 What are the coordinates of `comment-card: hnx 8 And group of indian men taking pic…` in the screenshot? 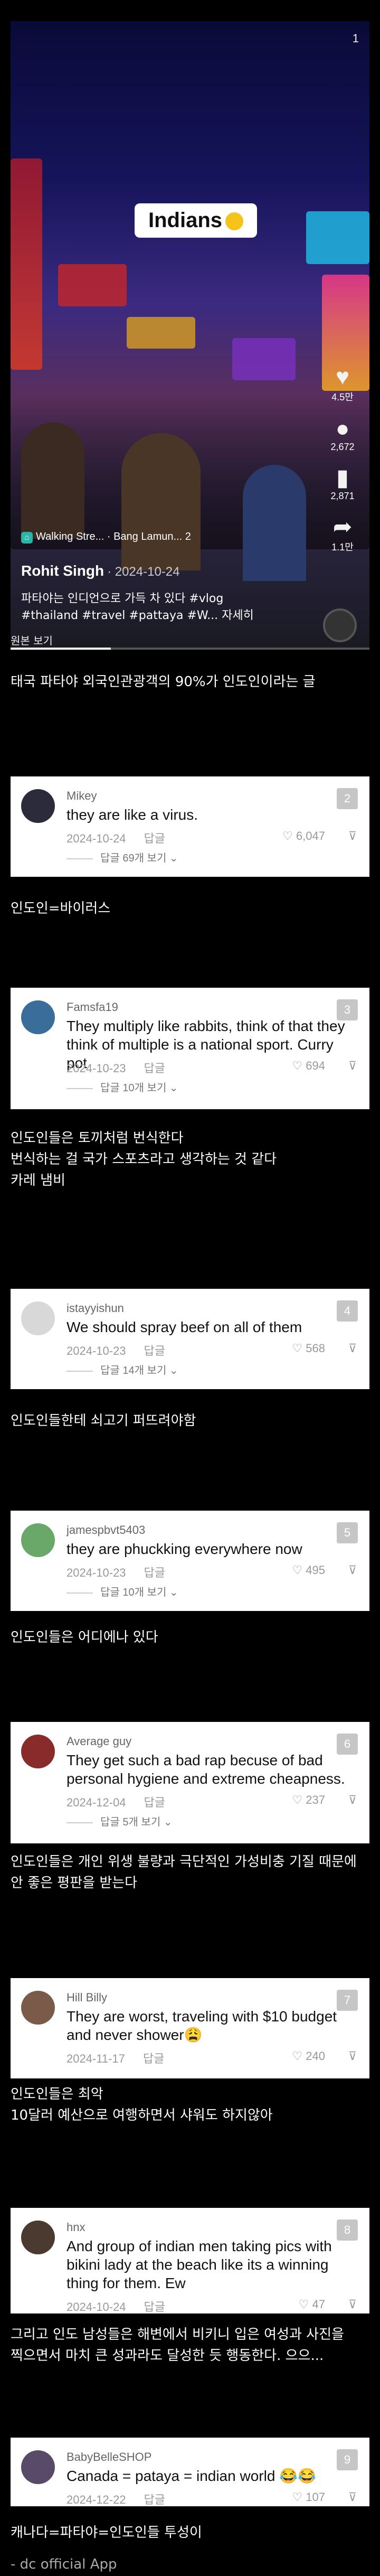 It's located at (190, 2260).